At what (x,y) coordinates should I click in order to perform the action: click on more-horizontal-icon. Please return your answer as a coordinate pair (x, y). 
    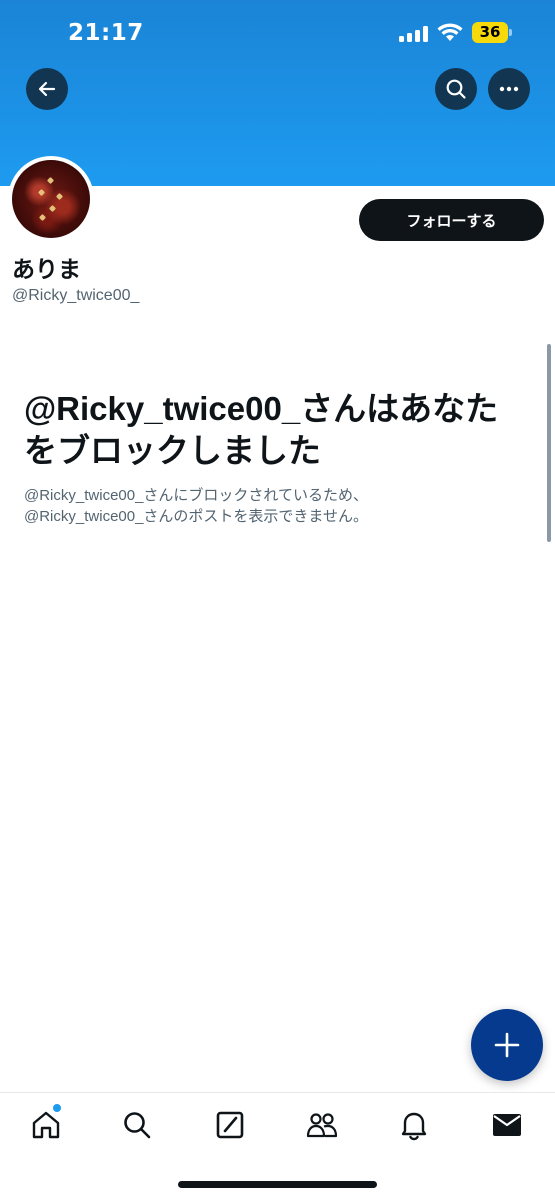
    Looking at the image, I should click on (509, 89).